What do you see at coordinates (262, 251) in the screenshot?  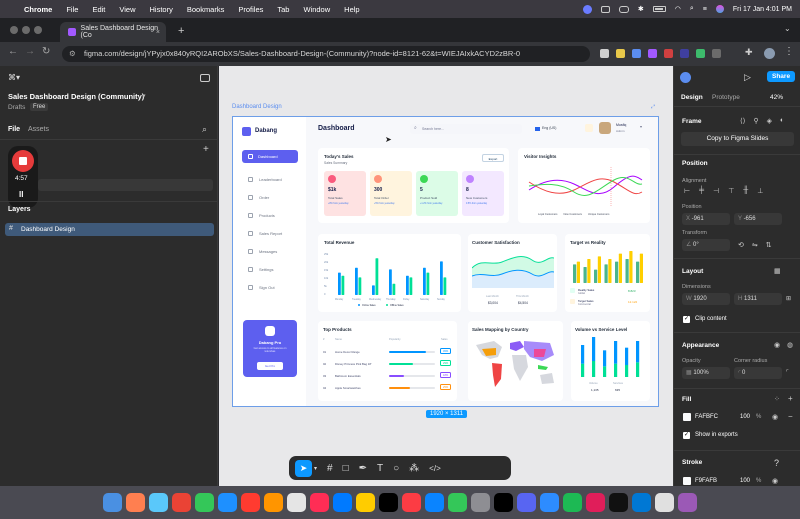 I see `nav-item-messages: Messages` at bounding box center [262, 251].